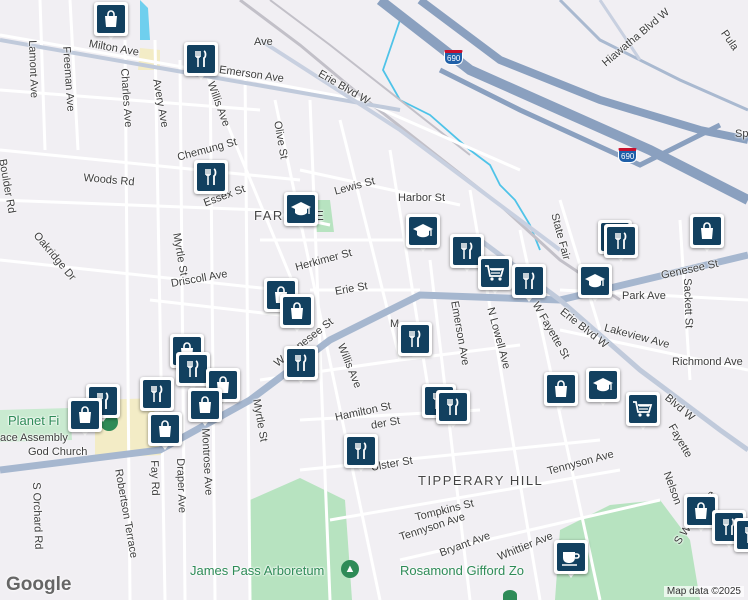  I want to click on street-label: Draper Ave, so click(181, 486).